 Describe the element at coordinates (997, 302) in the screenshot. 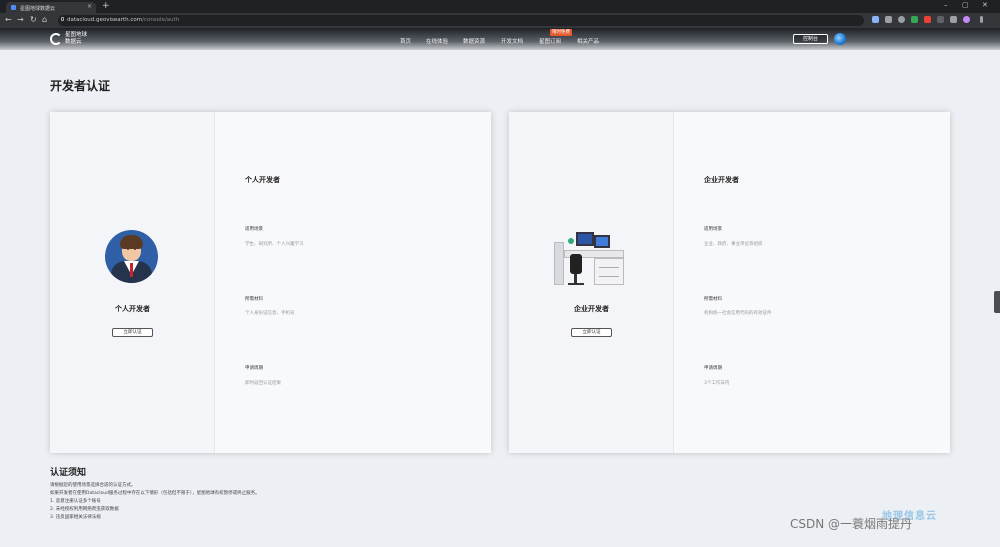

I see `side-feedback-tab` at that location.